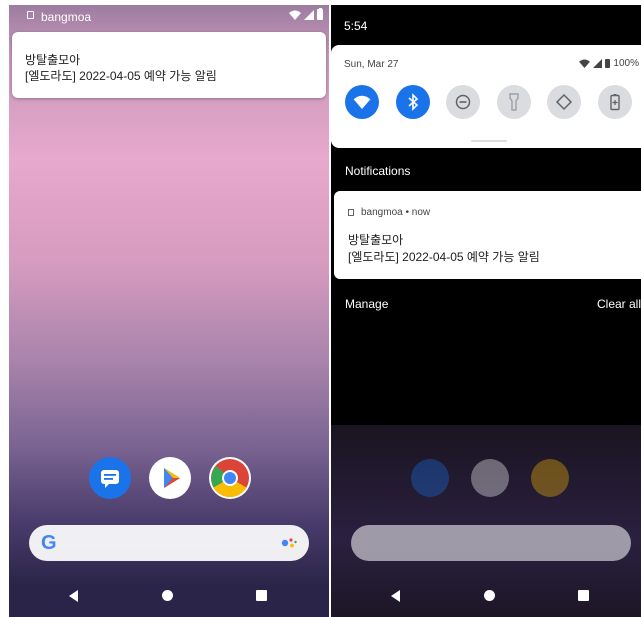 The image size is (641, 617). What do you see at coordinates (378, 171) in the screenshot?
I see `notifications-header: Notifications` at bounding box center [378, 171].